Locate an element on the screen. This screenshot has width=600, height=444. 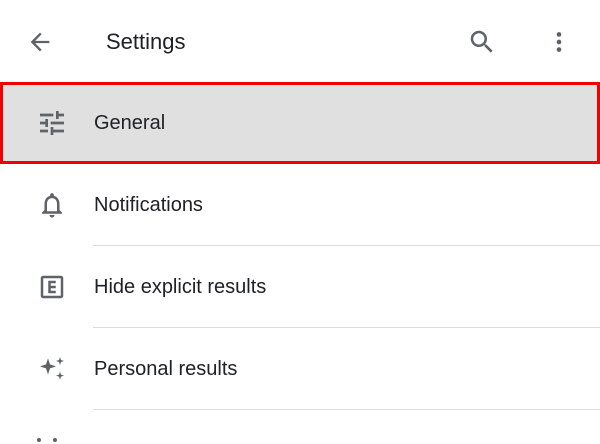
page-title: Settings is located at coordinates (146, 41).